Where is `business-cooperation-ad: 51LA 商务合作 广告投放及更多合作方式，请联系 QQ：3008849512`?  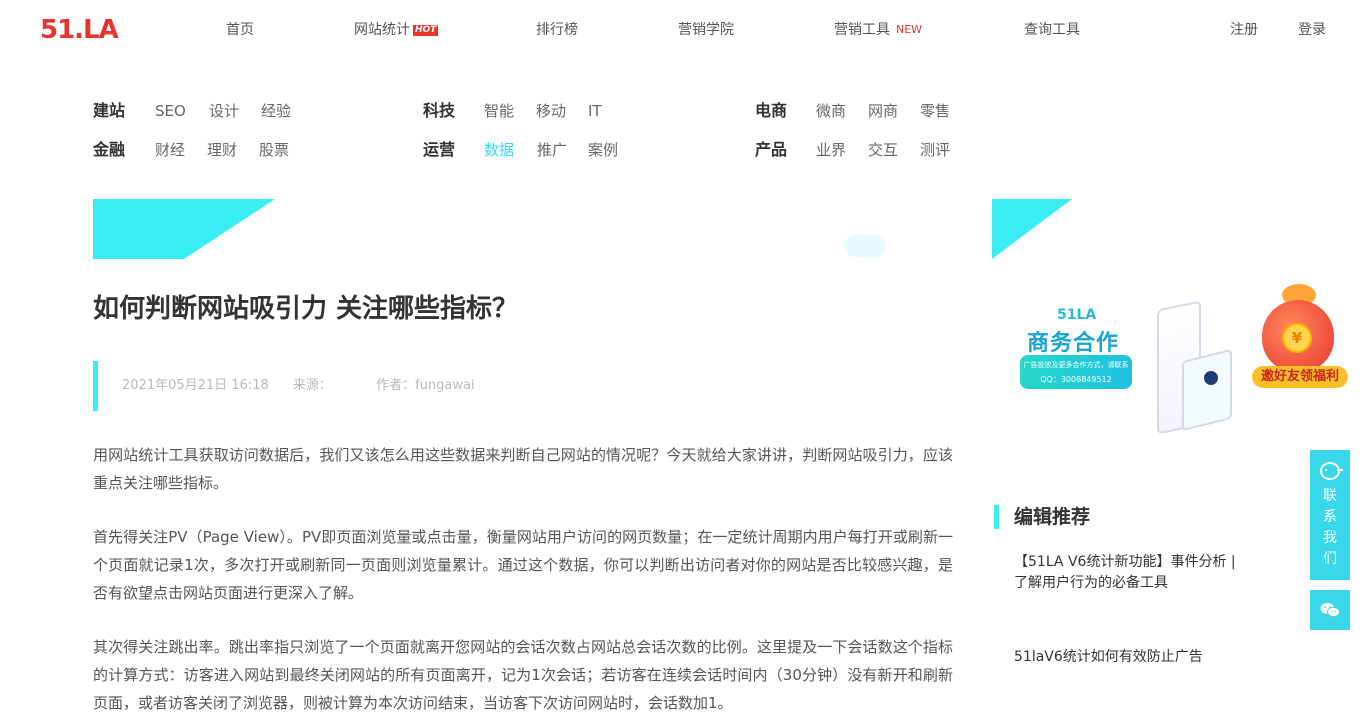 business-cooperation-ad: 51LA 商务合作 广告投放及更多合作方式，请联系 QQ：3008849512 is located at coordinates (1132, 364).